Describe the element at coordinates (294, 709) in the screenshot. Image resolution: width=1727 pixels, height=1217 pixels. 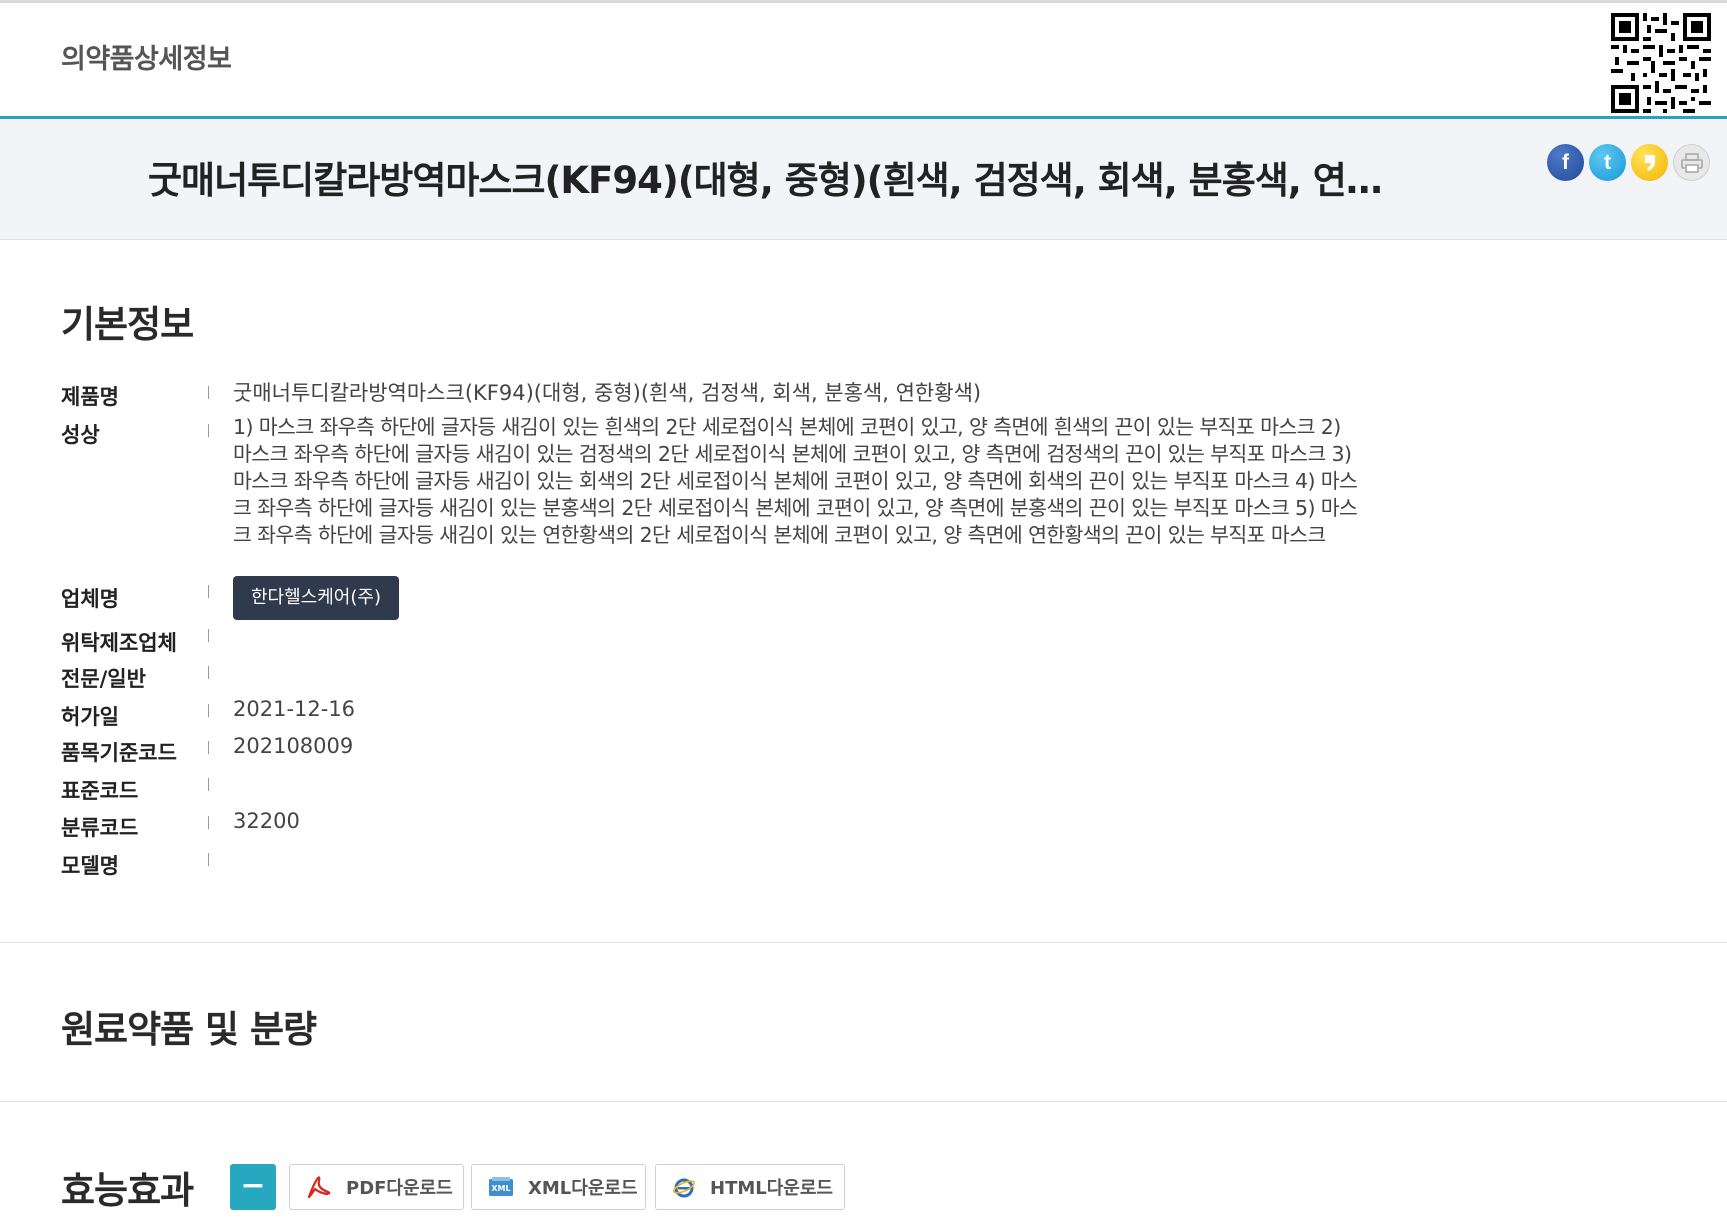
I see `field-value-approval-date: 2021-12-16` at that location.